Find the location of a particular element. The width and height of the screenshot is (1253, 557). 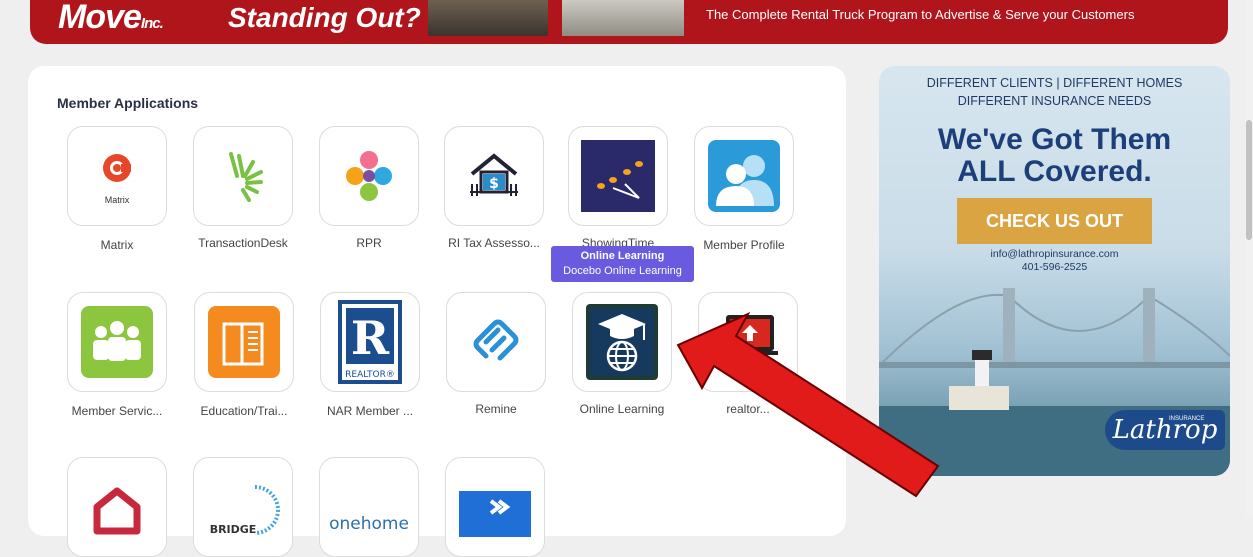

graduation-globe-icon is located at coordinates (622, 342).